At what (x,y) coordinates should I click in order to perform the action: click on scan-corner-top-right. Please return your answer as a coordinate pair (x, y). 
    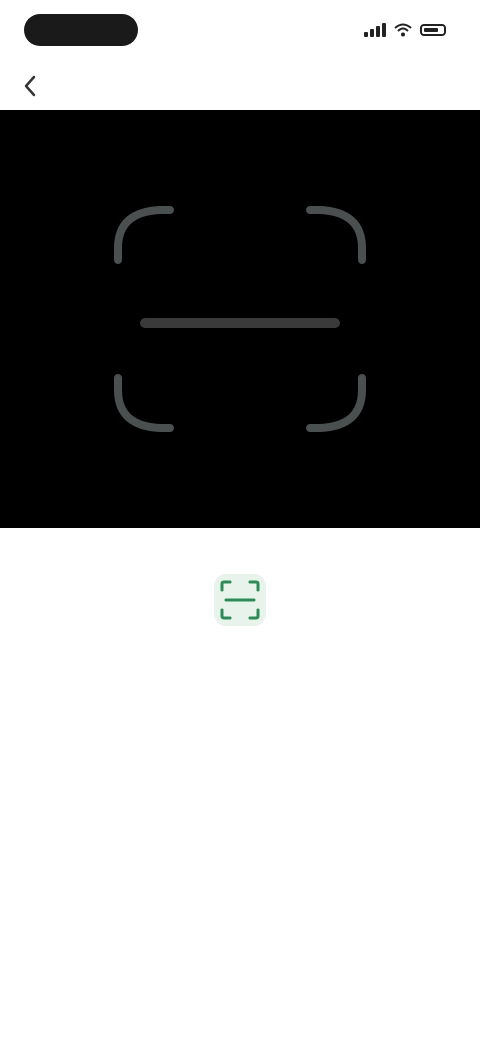
    Looking at the image, I should click on (336, 235).